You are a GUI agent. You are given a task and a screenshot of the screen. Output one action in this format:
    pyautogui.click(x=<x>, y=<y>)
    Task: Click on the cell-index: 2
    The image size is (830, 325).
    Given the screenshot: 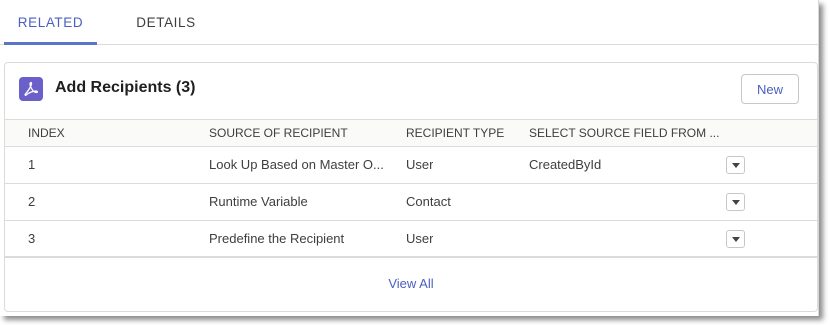 What is the action you would take?
    pyautogui.click(x=31, y=201)
    